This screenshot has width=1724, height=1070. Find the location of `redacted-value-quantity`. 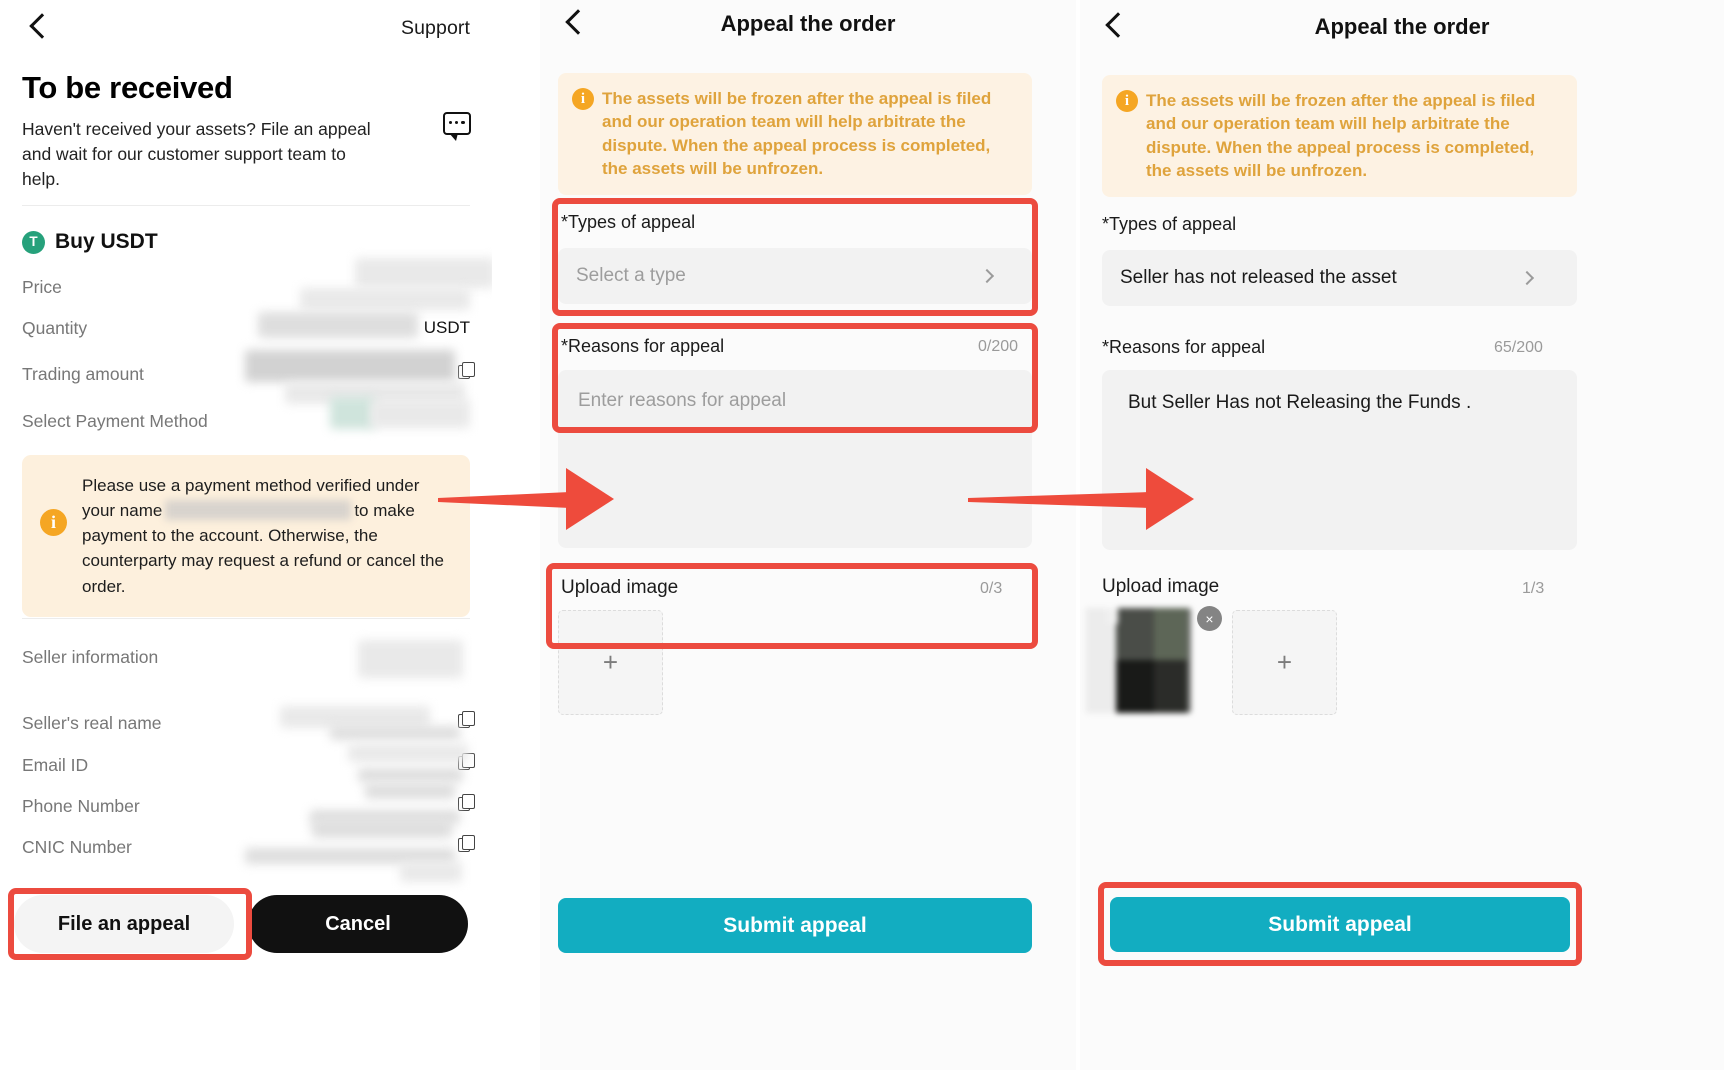

redacted-value-quantity is located at coordinates (338, 325).